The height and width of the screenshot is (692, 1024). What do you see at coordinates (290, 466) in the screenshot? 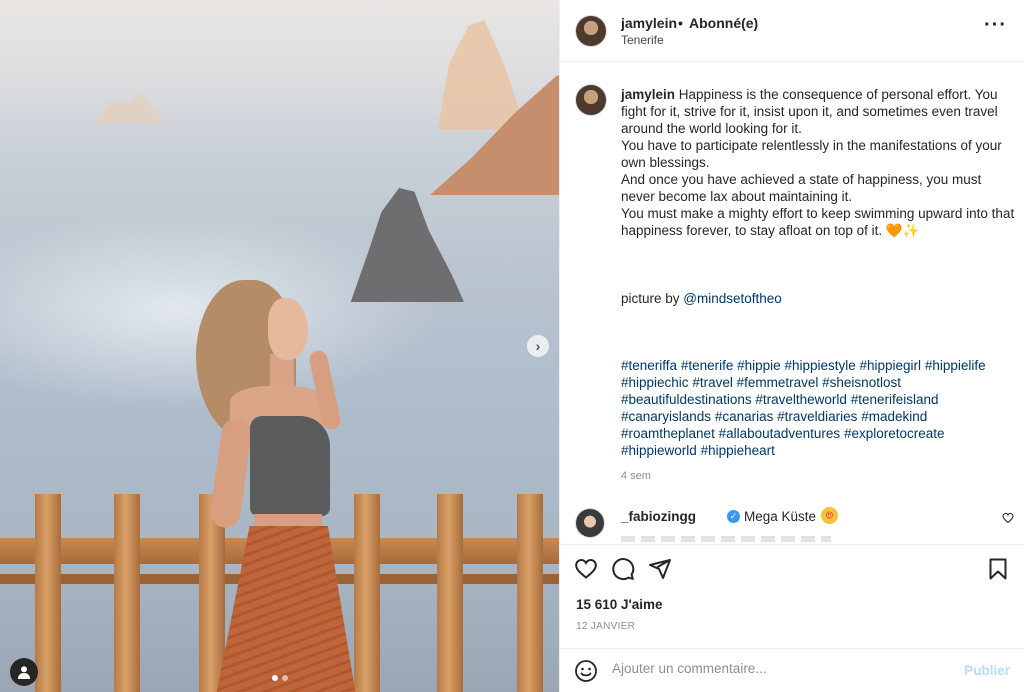
I see `grey-top` at bounding box center [290, 466].